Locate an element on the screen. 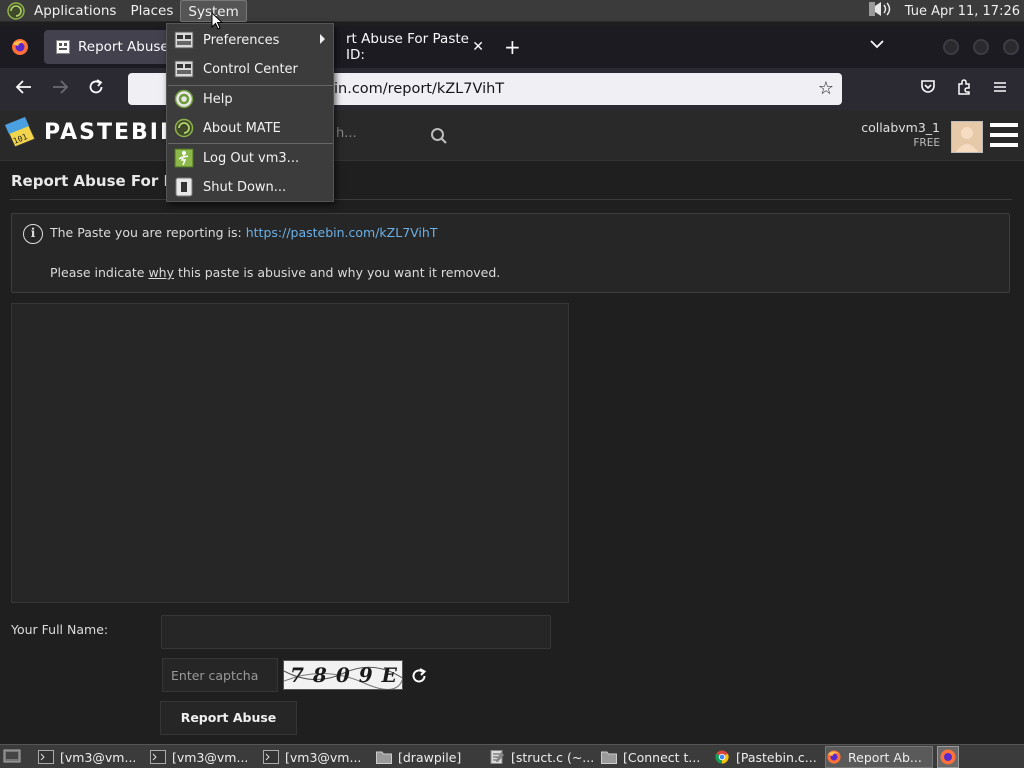  applications-menu: Applications is located at coordinates (75, 11).